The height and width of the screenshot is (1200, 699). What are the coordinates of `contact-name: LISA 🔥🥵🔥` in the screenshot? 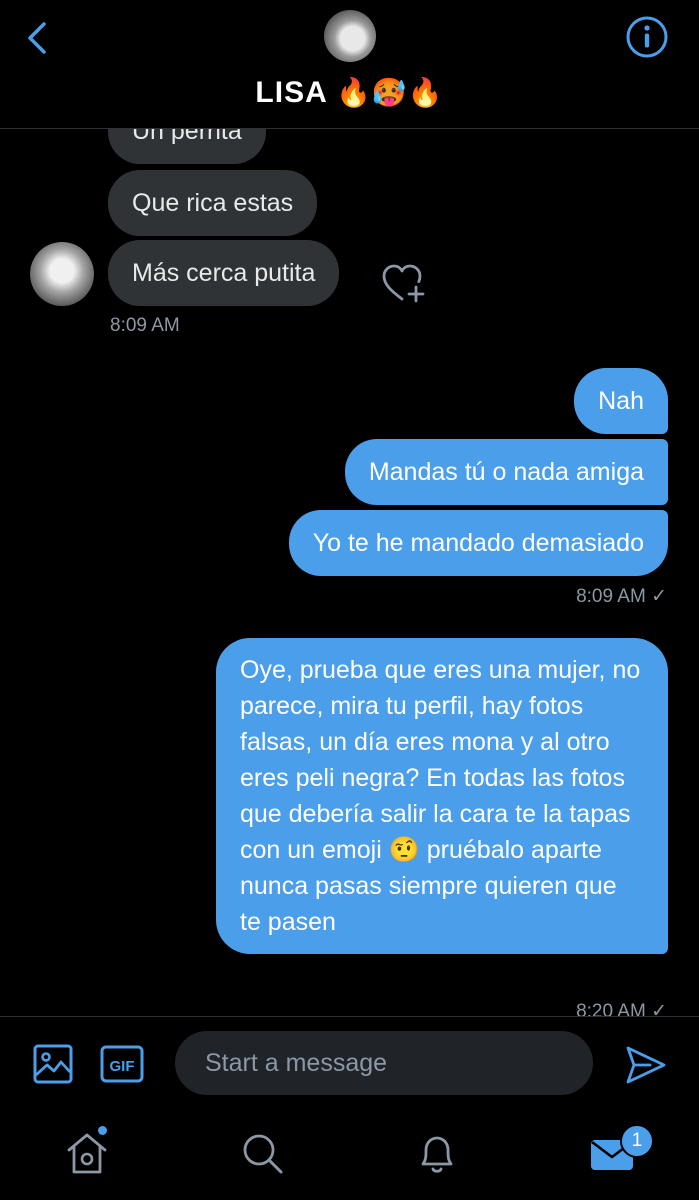 It's located at (349, 93).